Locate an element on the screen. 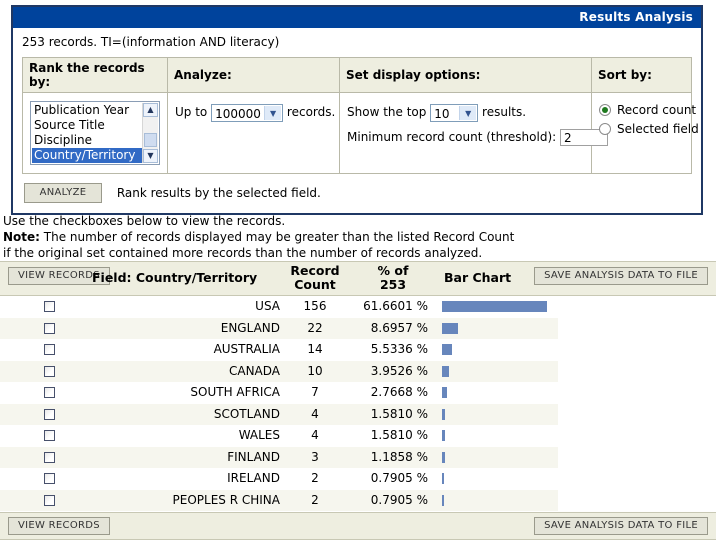  row-field-value: ENGLAND is located at coordinates (250, 327).